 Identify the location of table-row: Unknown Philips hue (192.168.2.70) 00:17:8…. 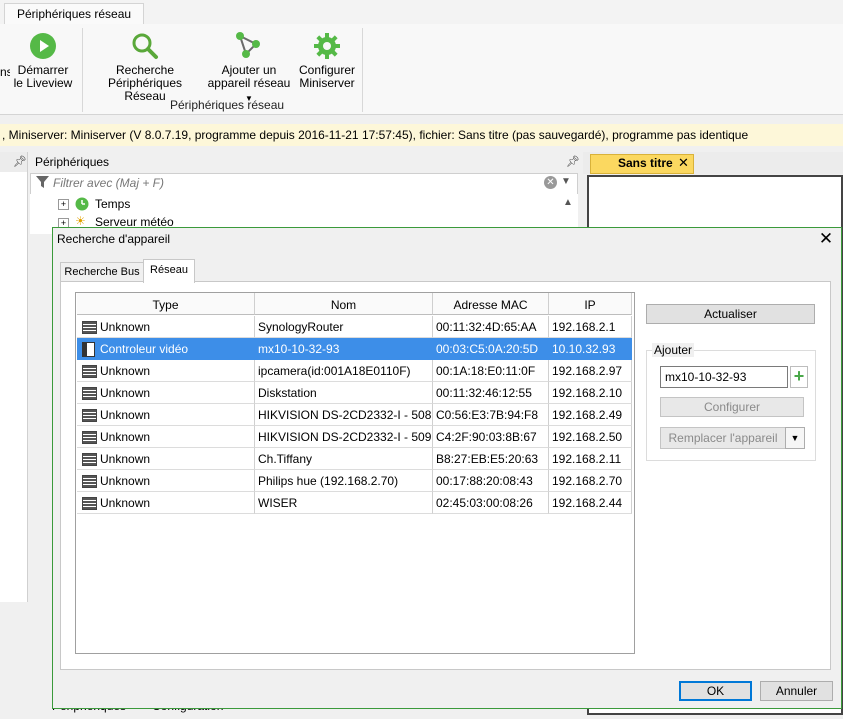
(354, 481).